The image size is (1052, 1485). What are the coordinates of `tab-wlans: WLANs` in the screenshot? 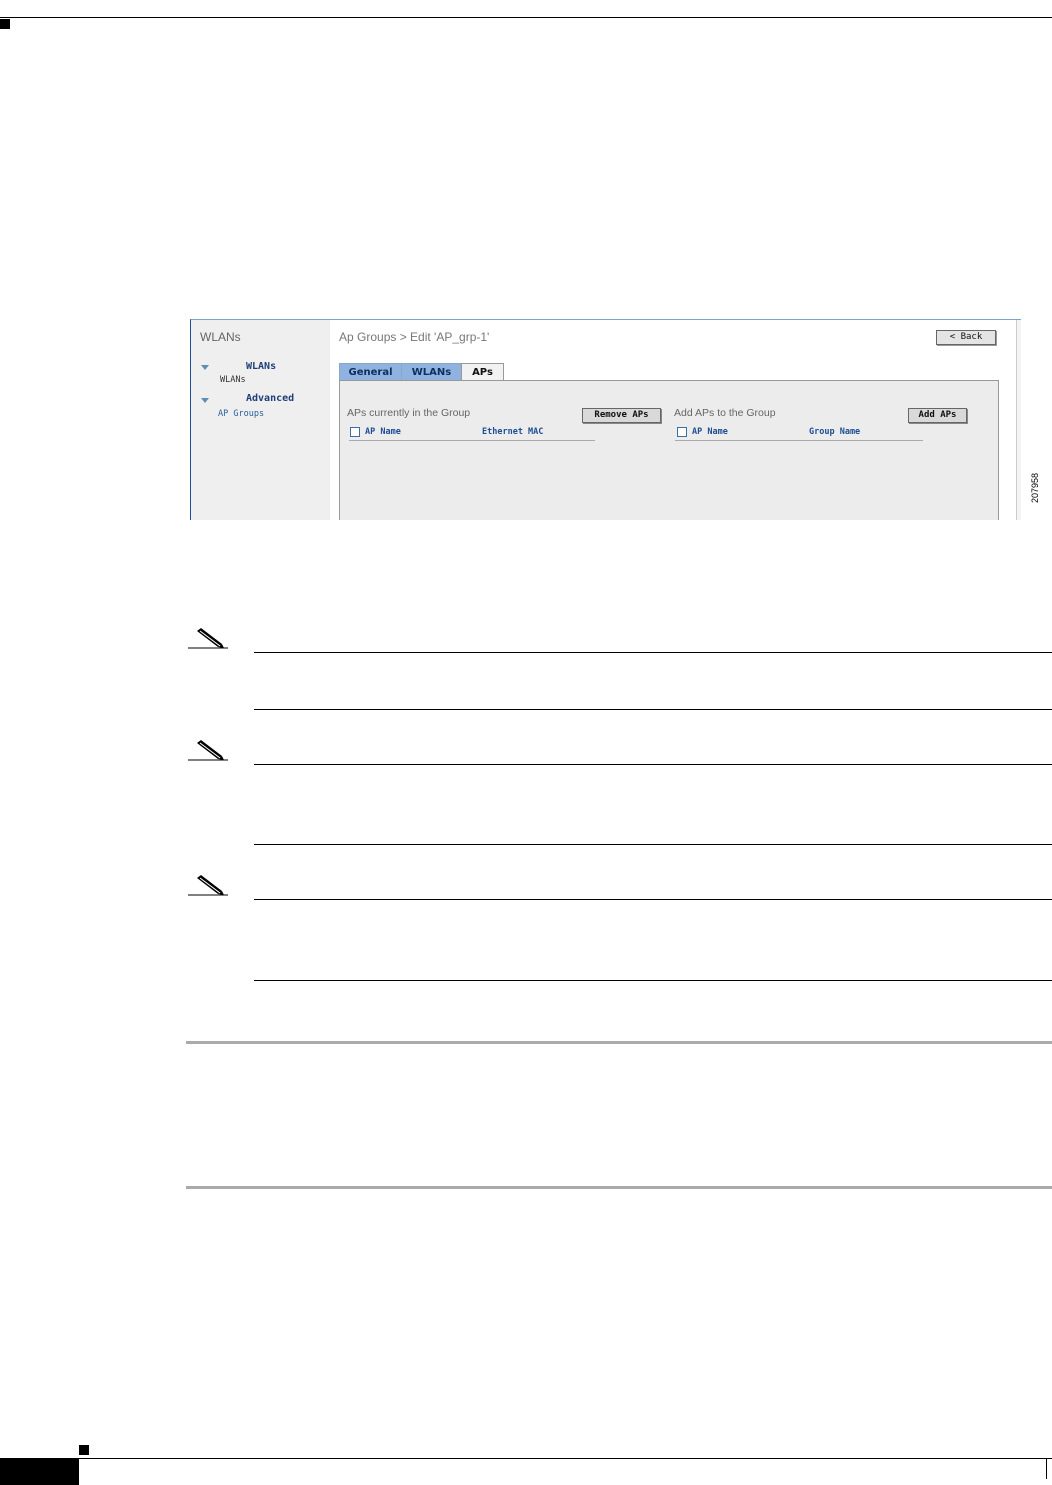 It's located at (431, 372).